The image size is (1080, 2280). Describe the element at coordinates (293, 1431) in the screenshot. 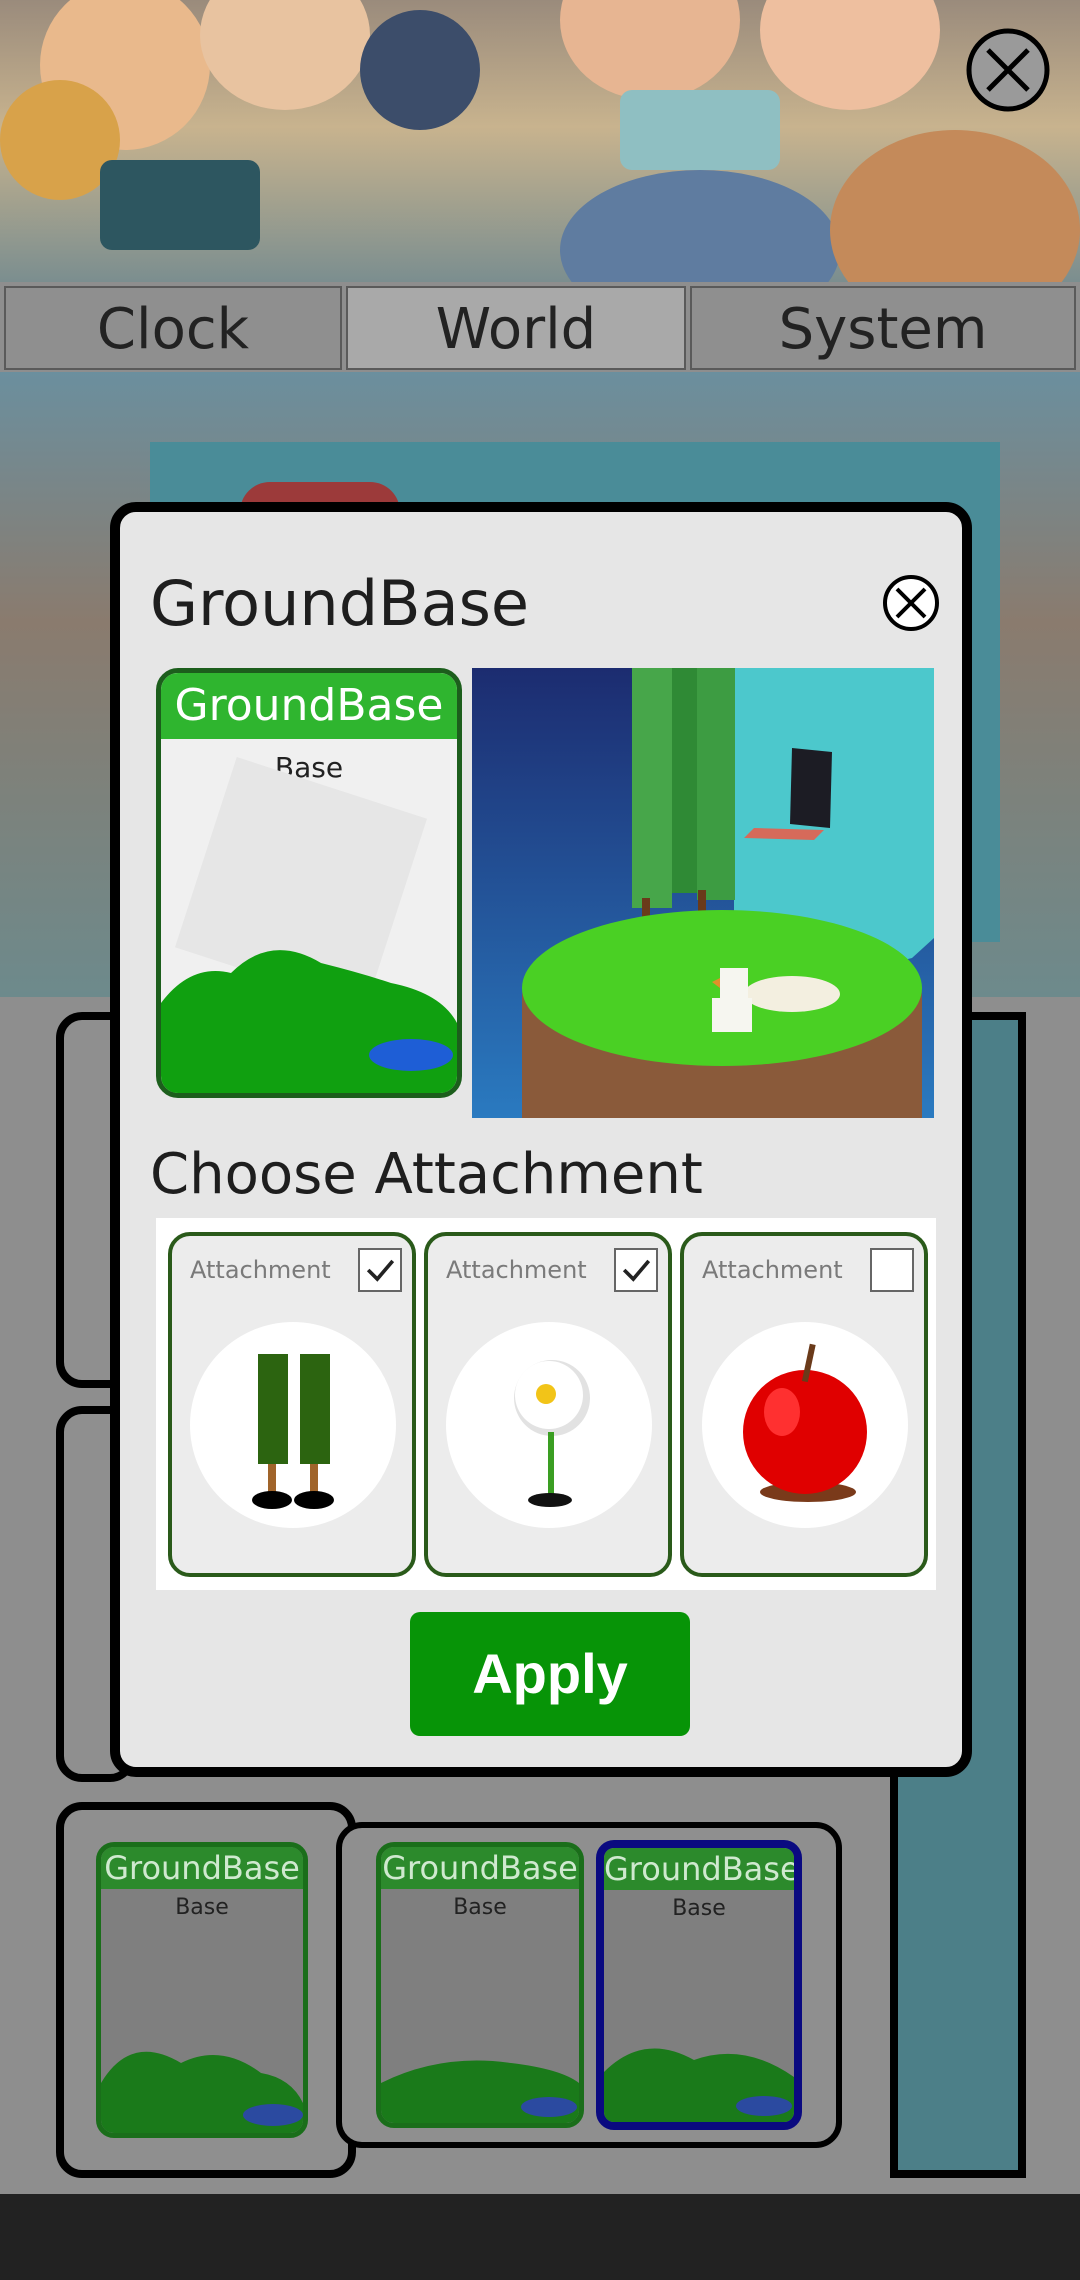

I see `tree-trunks-icon` at that location.